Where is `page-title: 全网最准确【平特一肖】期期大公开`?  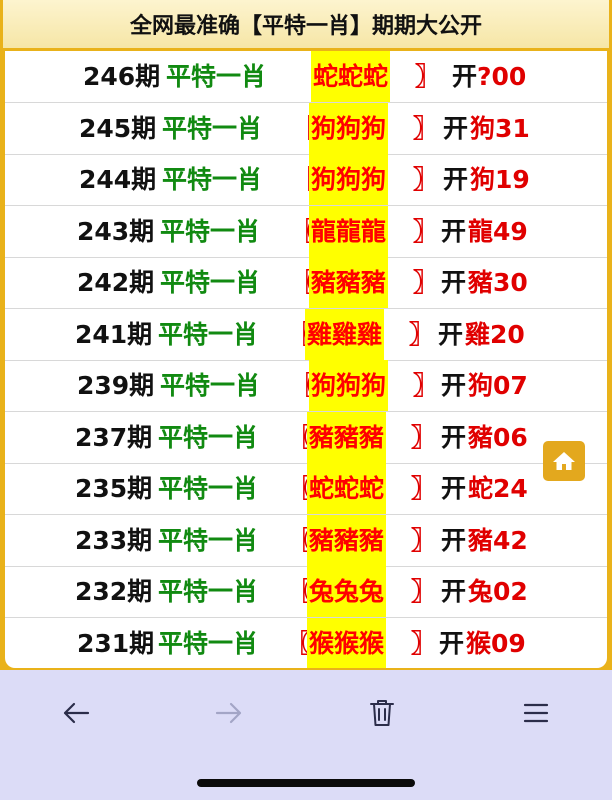 page-title: 全网最准确【平特一肖】期期大公开 is located at coordinates (306, 24).